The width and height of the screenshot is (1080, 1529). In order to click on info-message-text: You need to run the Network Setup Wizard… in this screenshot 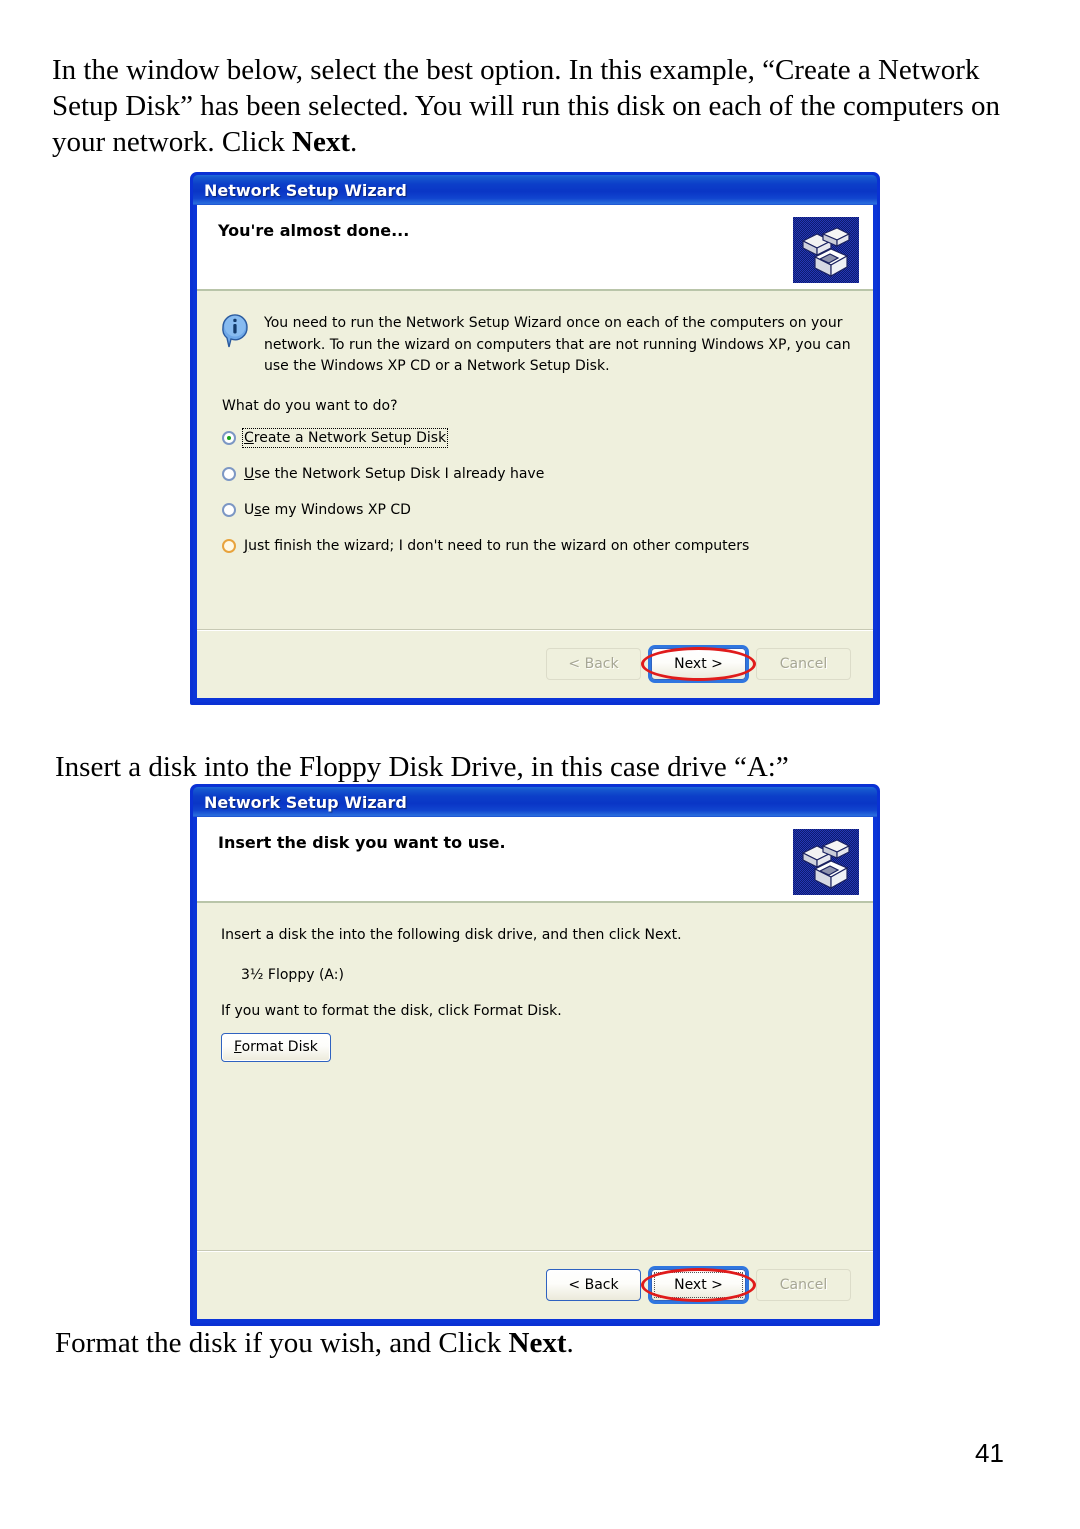, I will do `click(557, 344)`.